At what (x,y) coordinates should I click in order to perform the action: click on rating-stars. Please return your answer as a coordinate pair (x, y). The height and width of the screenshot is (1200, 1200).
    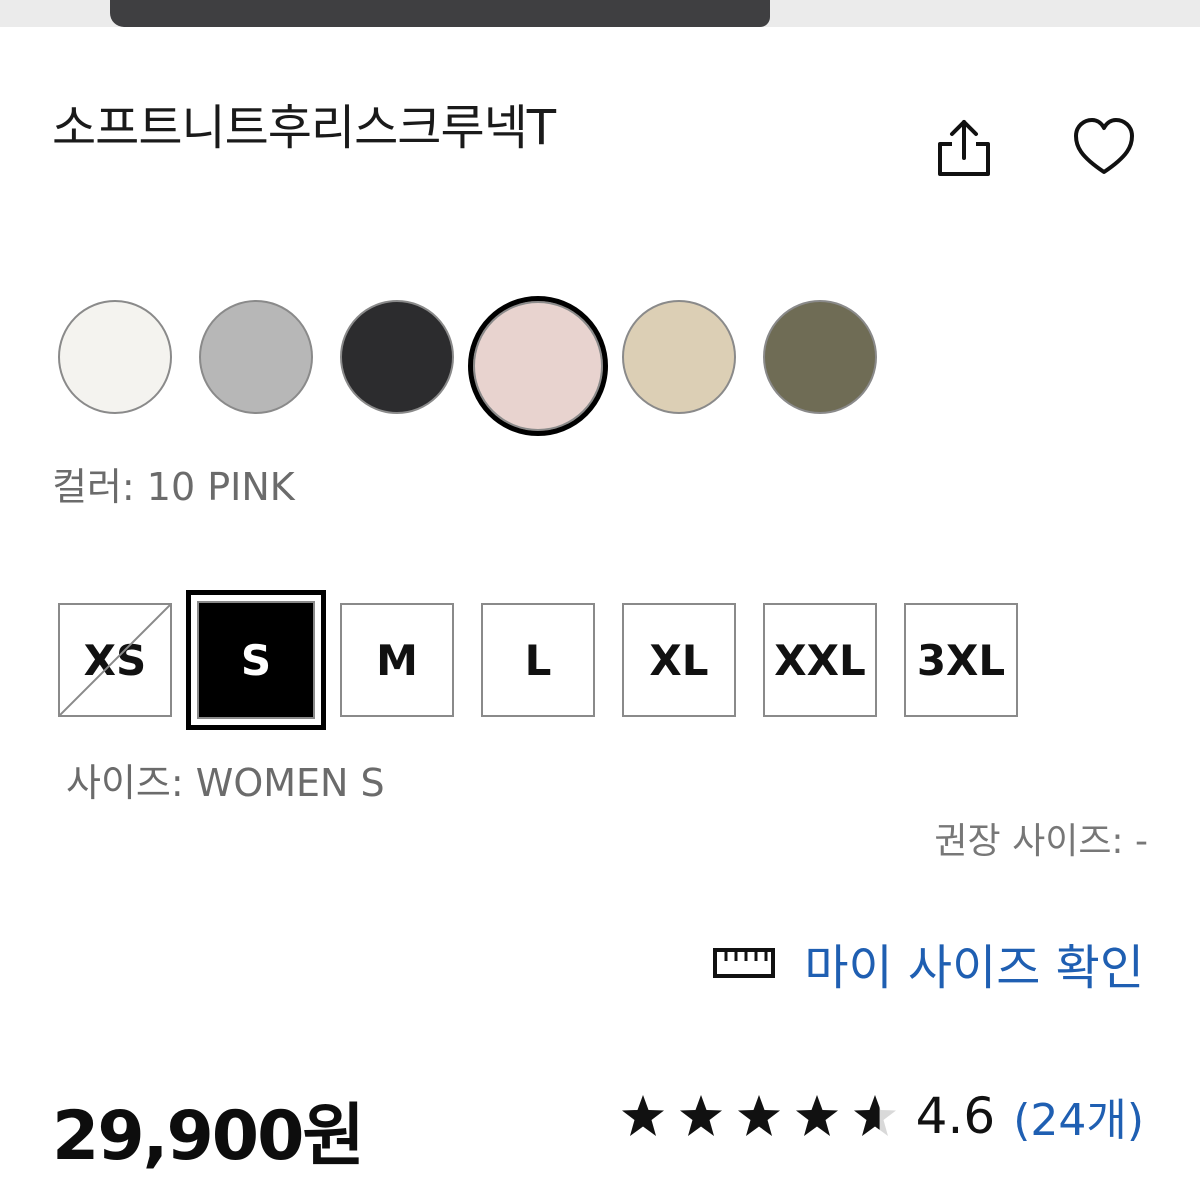
    Looking at the image, I should click on (753, 1116).